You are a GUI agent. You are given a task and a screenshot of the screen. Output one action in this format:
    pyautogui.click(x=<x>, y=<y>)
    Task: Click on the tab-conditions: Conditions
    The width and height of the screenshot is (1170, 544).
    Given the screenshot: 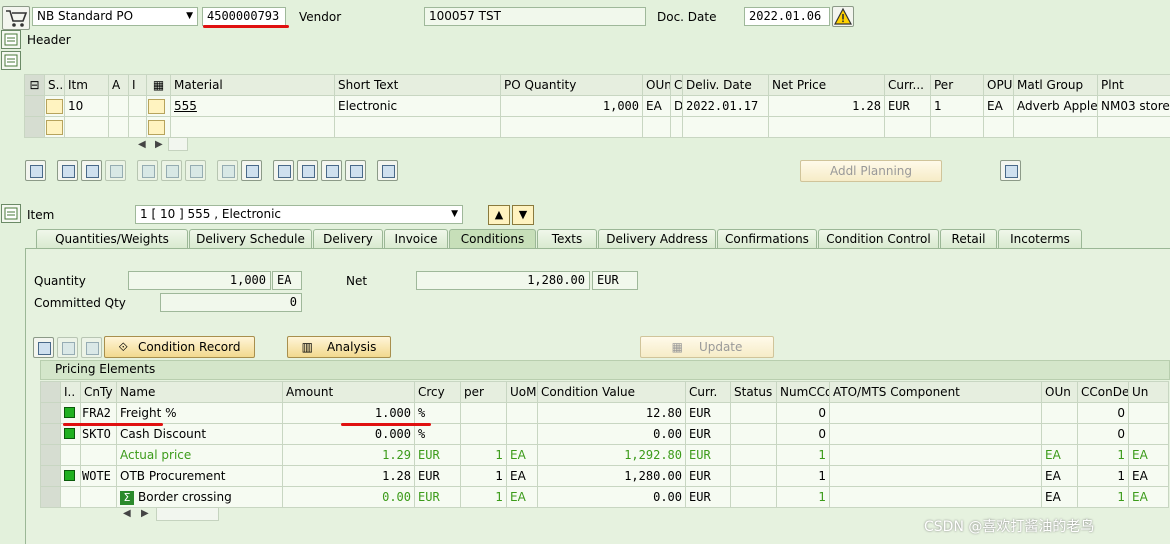 What is the action you would take?
    pyautogui.click(x=492, y=238)
    